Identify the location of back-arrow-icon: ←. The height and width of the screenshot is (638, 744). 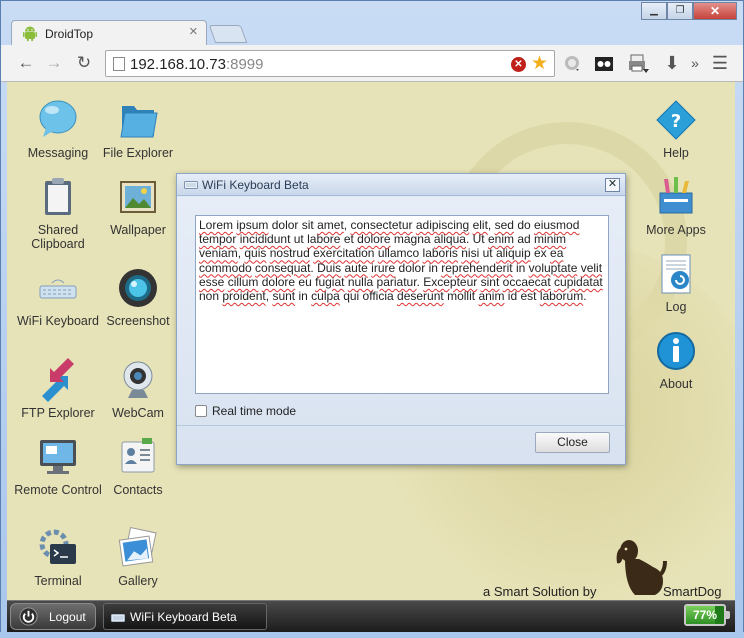
(26, 63).